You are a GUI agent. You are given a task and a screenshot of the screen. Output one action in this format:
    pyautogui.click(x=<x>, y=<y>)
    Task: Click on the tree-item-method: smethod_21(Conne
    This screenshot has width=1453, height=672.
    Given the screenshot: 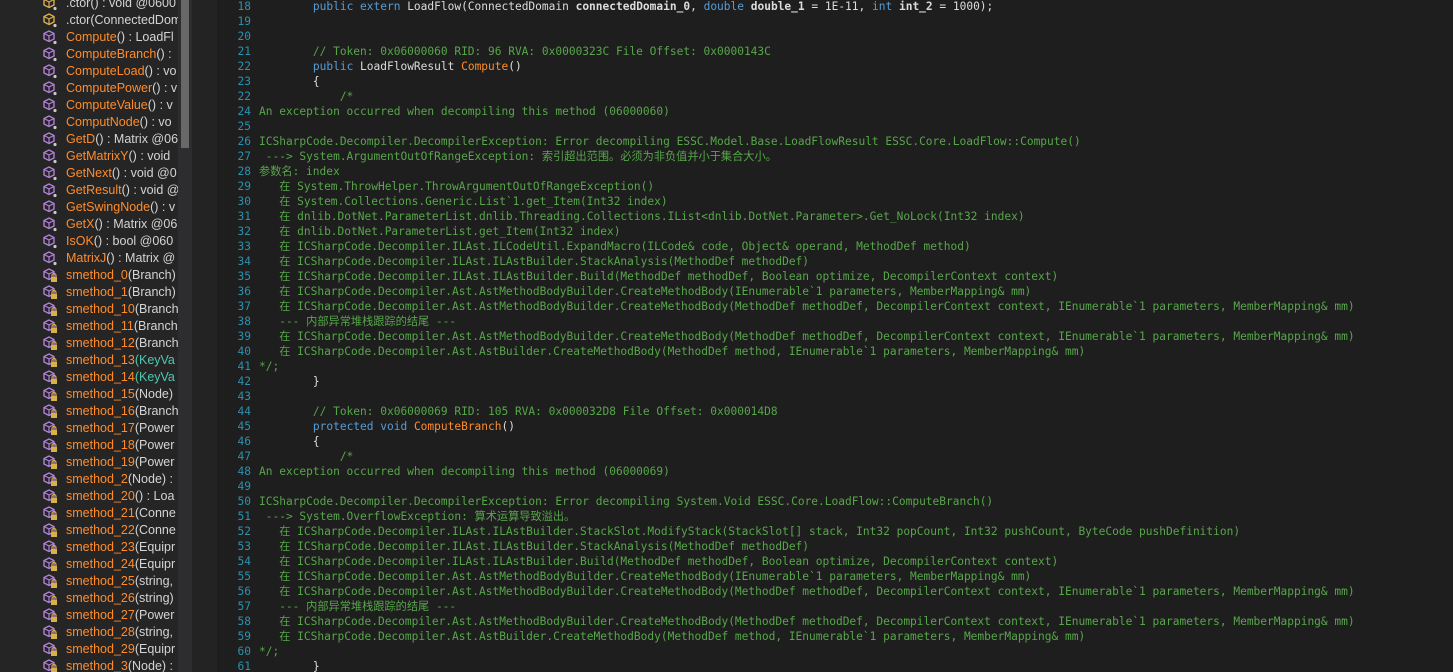 What is the action you would take?
    pyautogui.click(x=89, y=513)
    